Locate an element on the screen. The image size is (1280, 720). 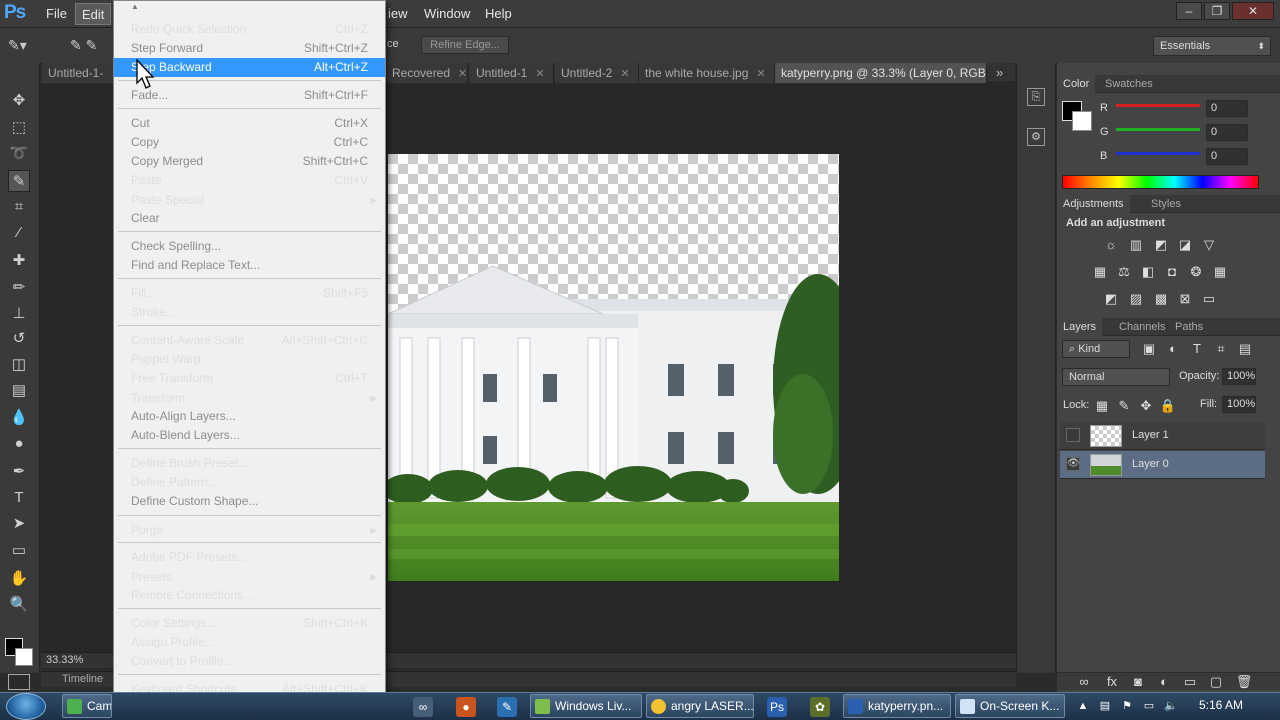
tab-the-white-house: the white house.jpg ✕ is located at coordinates (707, 73).